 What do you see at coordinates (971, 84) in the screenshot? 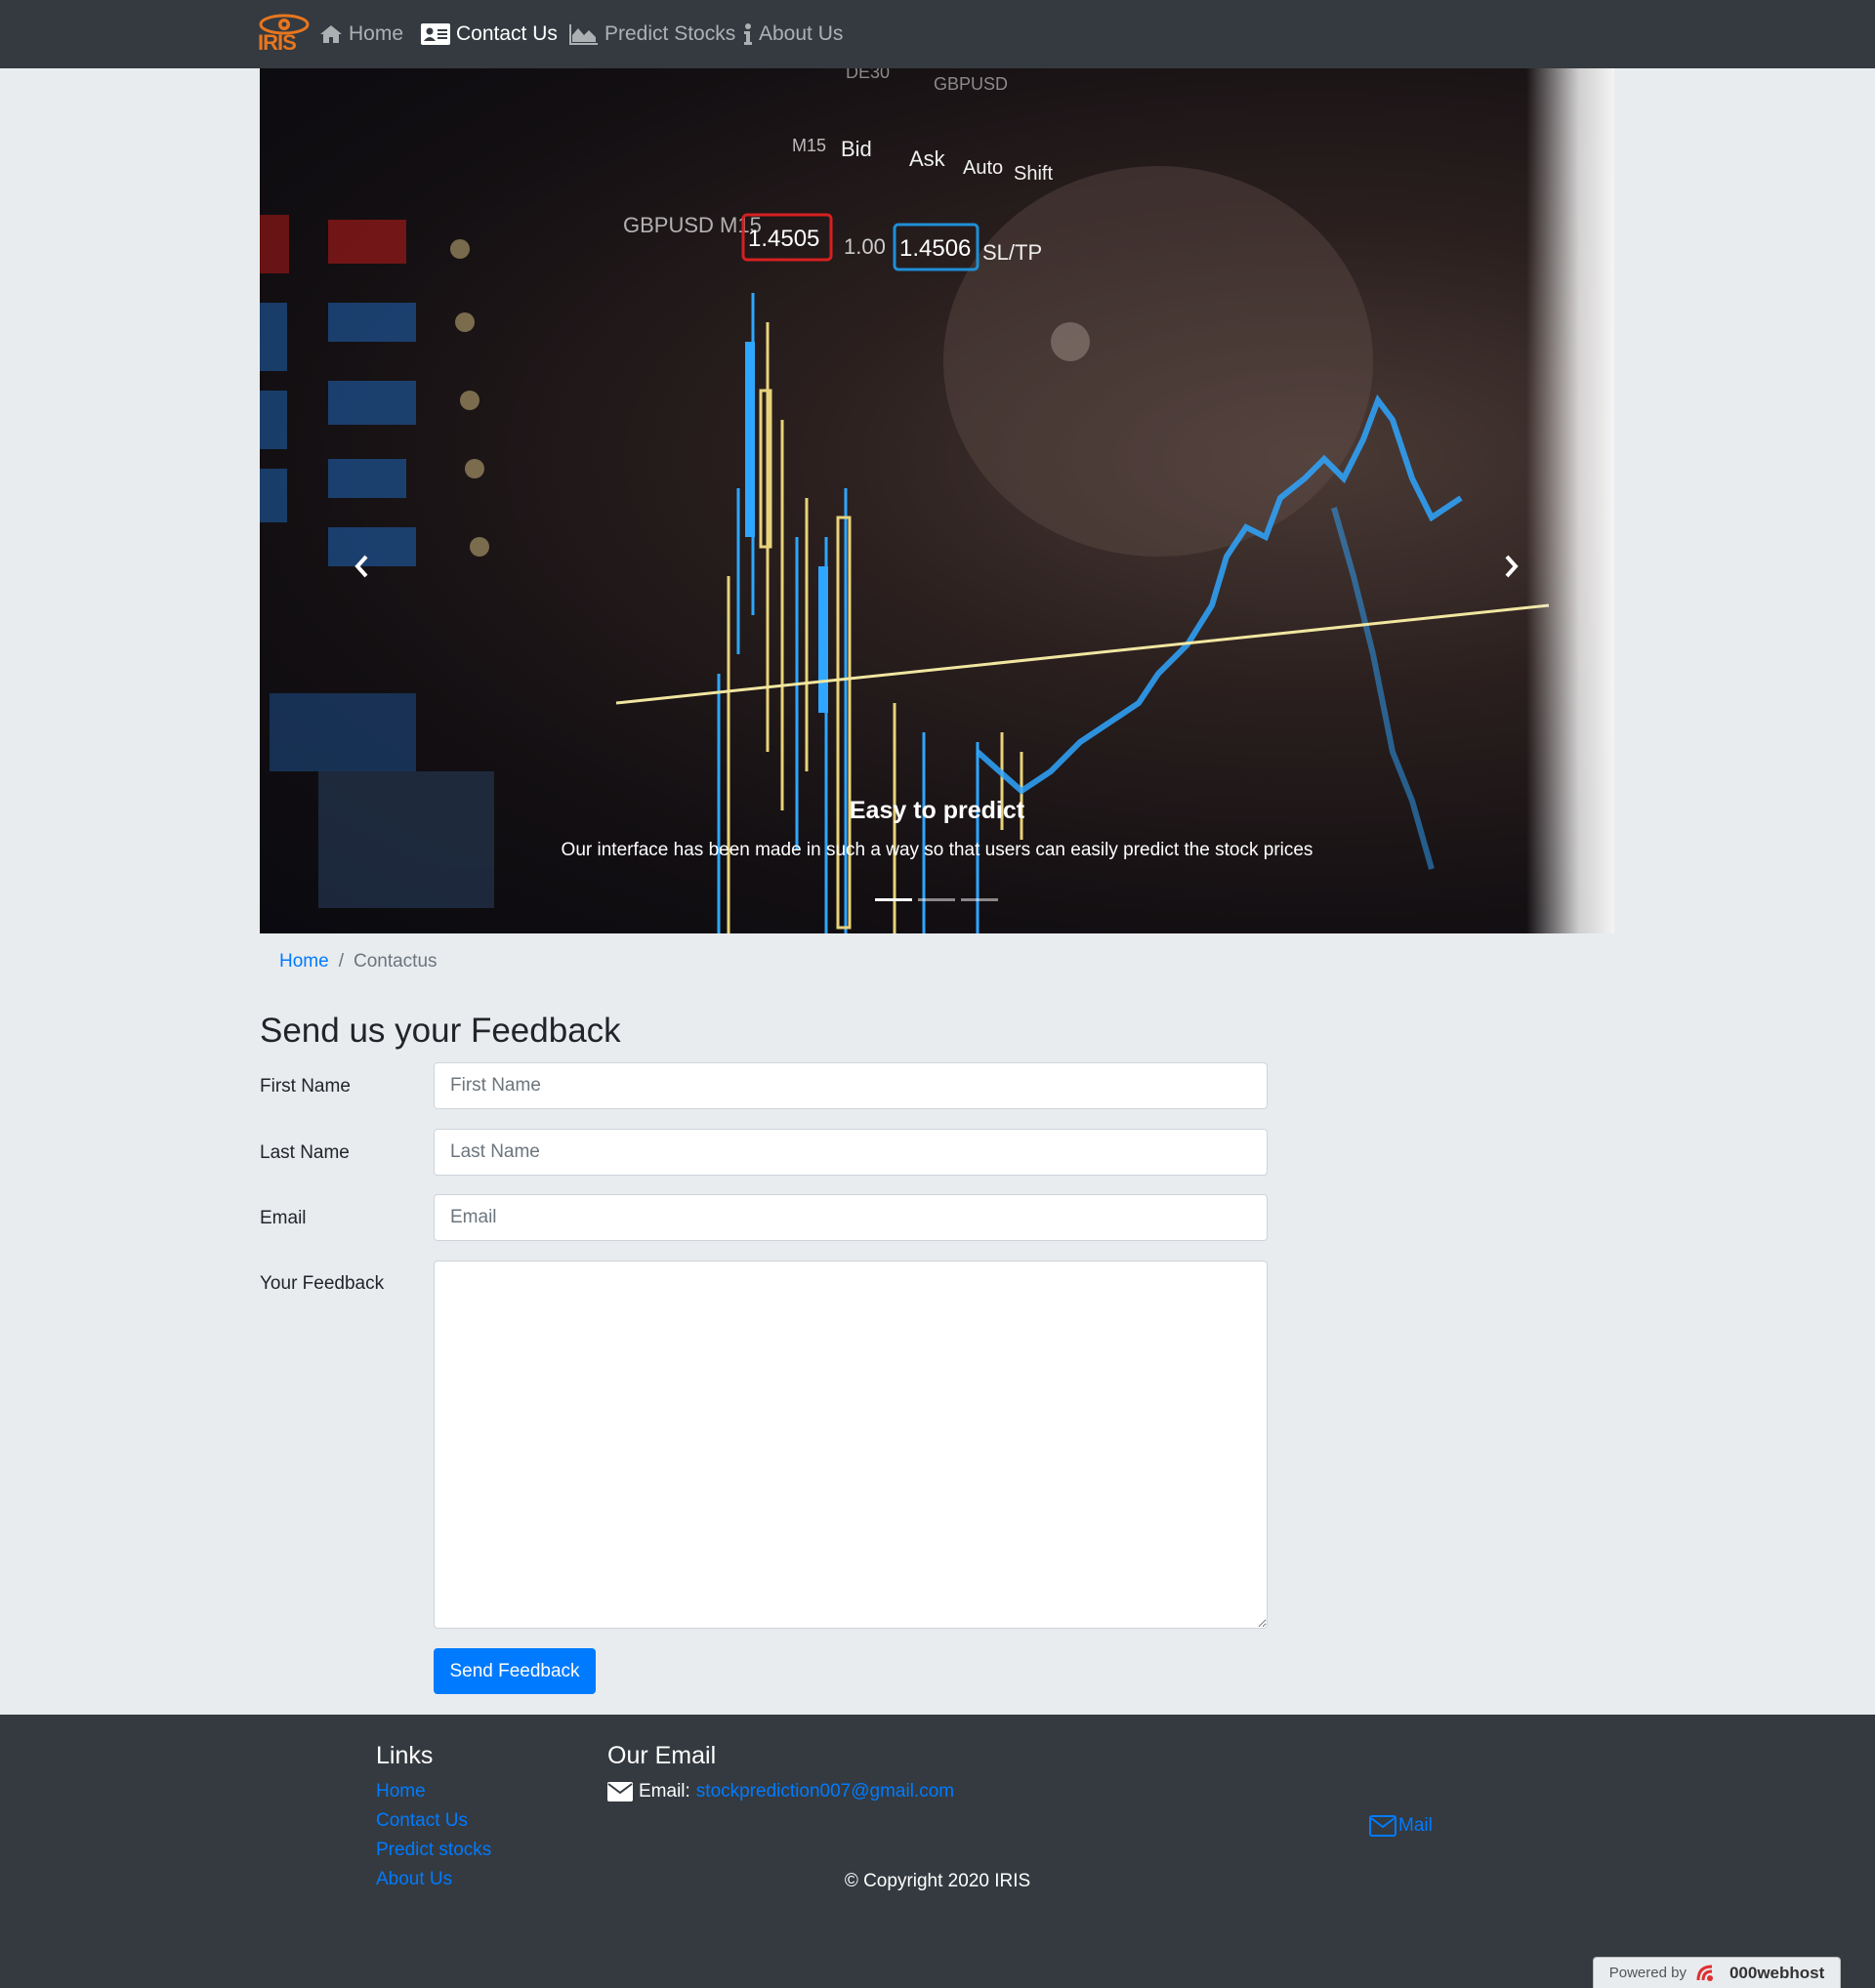
I see `label-top2: GBPUSD` at bounding box center [971, 84].